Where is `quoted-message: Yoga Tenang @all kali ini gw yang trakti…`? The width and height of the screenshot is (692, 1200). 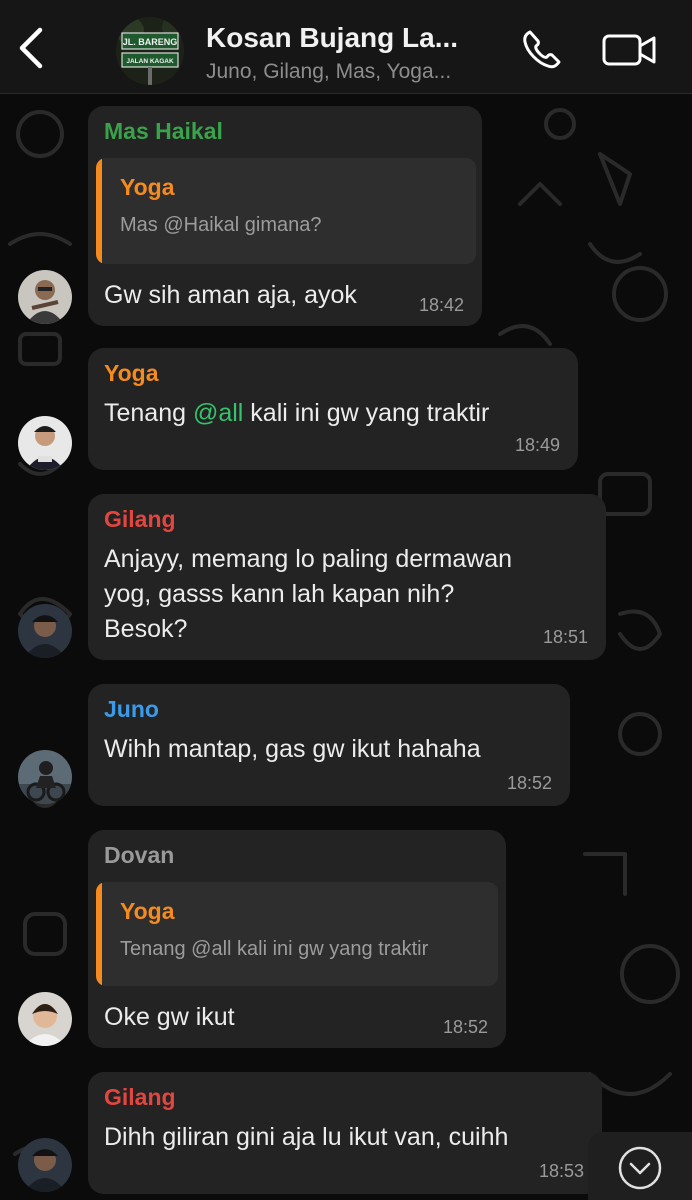
quoted-message: Yoga Tenang @all kali ini gw yang trakti… is located at coordinates (297, 934).